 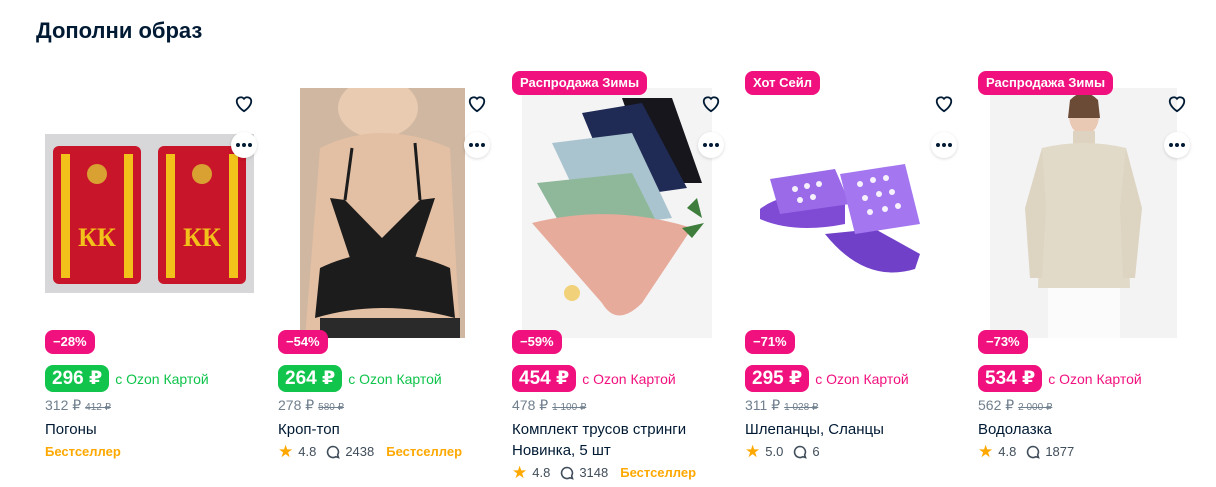 I want to click on rating-row: ★ 4.8 1877, so click(x=1026, y=451).